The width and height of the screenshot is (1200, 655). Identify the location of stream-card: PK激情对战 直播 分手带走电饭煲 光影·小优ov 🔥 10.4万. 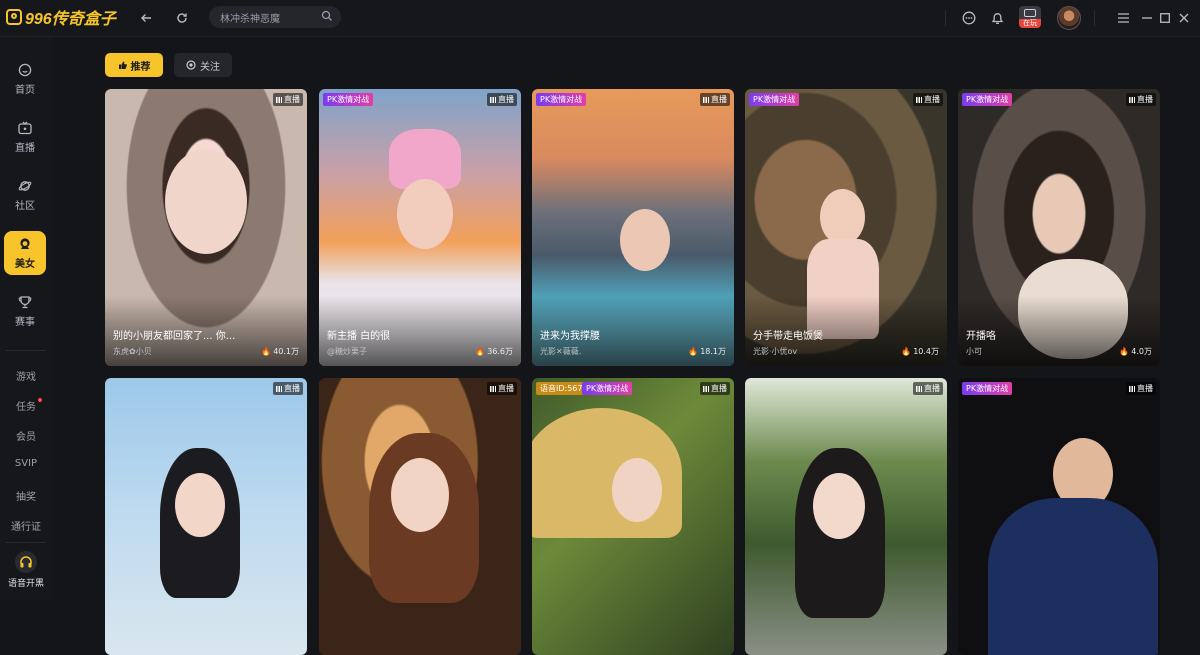
(846, 227).